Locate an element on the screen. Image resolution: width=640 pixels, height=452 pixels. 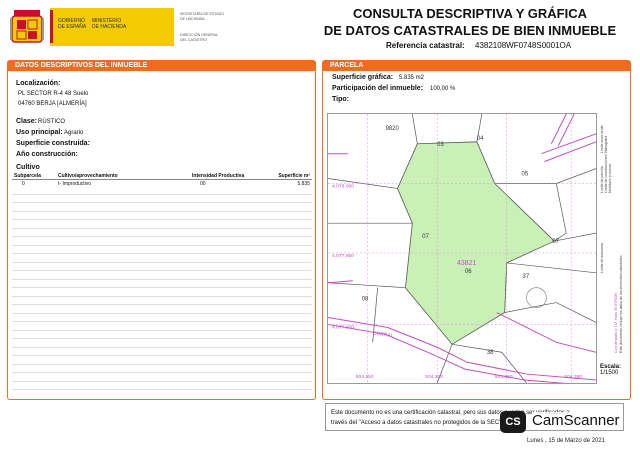
coord-label: 4.077.900 is located at coordinates (343, 327).